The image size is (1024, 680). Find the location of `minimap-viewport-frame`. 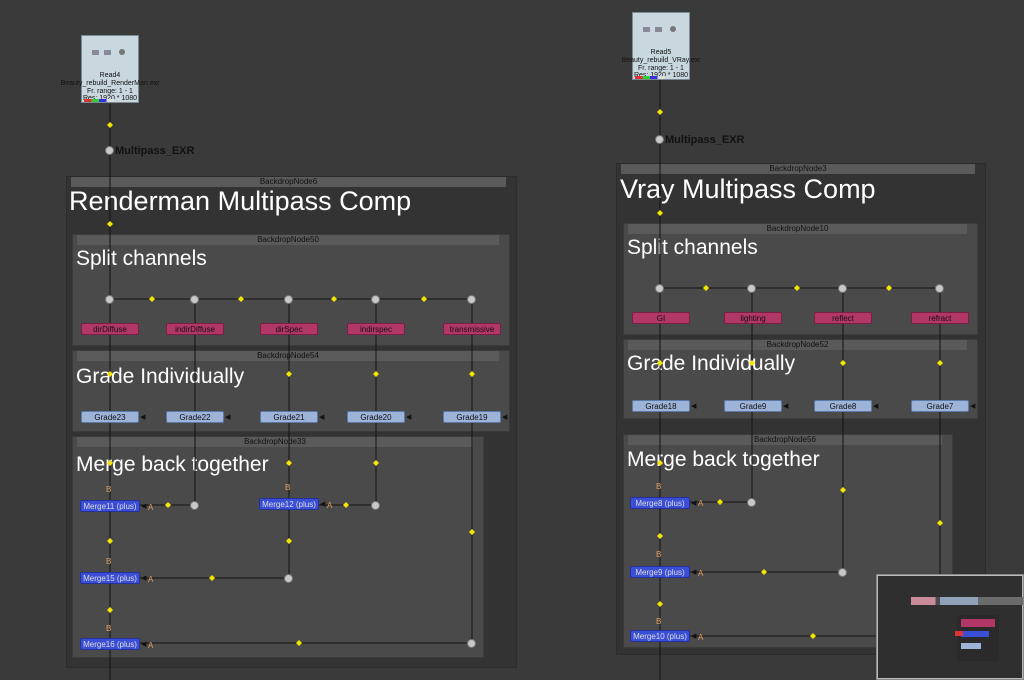

minimap-viewport-frame is located at coordinates (950, 627).